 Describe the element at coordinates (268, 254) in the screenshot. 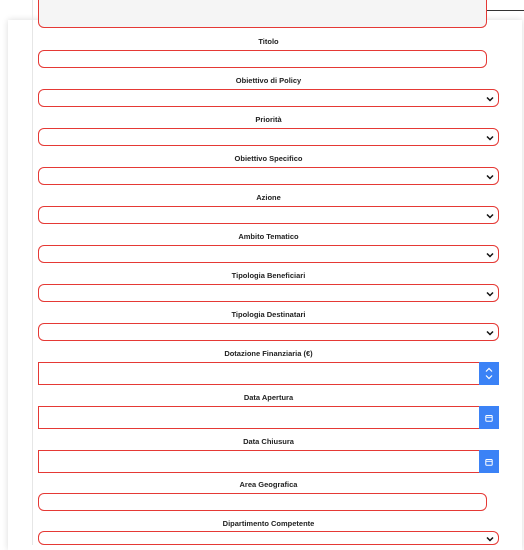

I see `ambito-tematico-select` at that location.